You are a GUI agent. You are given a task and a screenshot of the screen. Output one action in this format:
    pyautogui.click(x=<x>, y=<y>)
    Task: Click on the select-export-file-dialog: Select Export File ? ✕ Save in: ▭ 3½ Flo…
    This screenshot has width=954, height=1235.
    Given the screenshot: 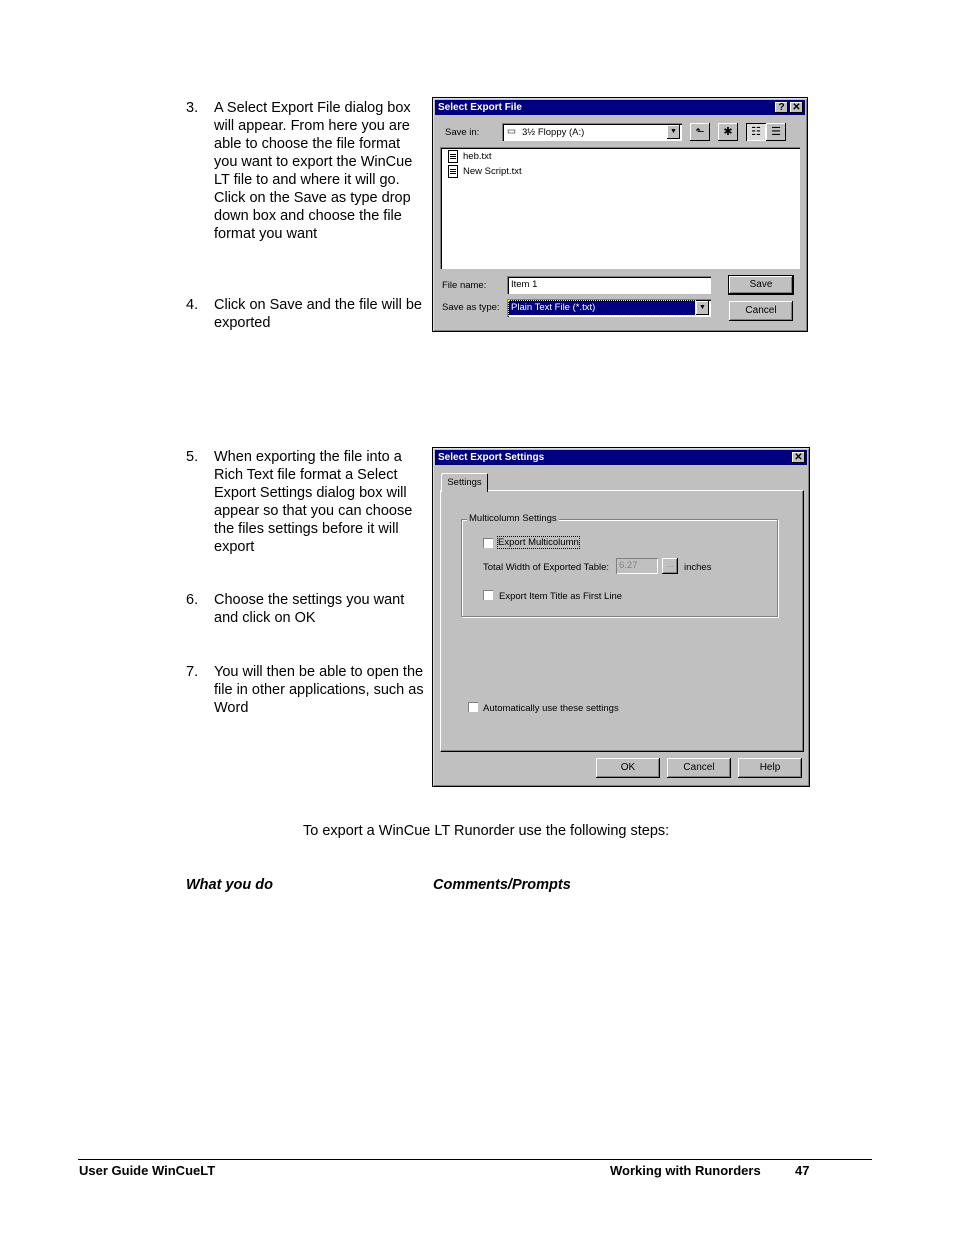 What is the action you would take?
    pyautogui.click(x=620, y=214)
    